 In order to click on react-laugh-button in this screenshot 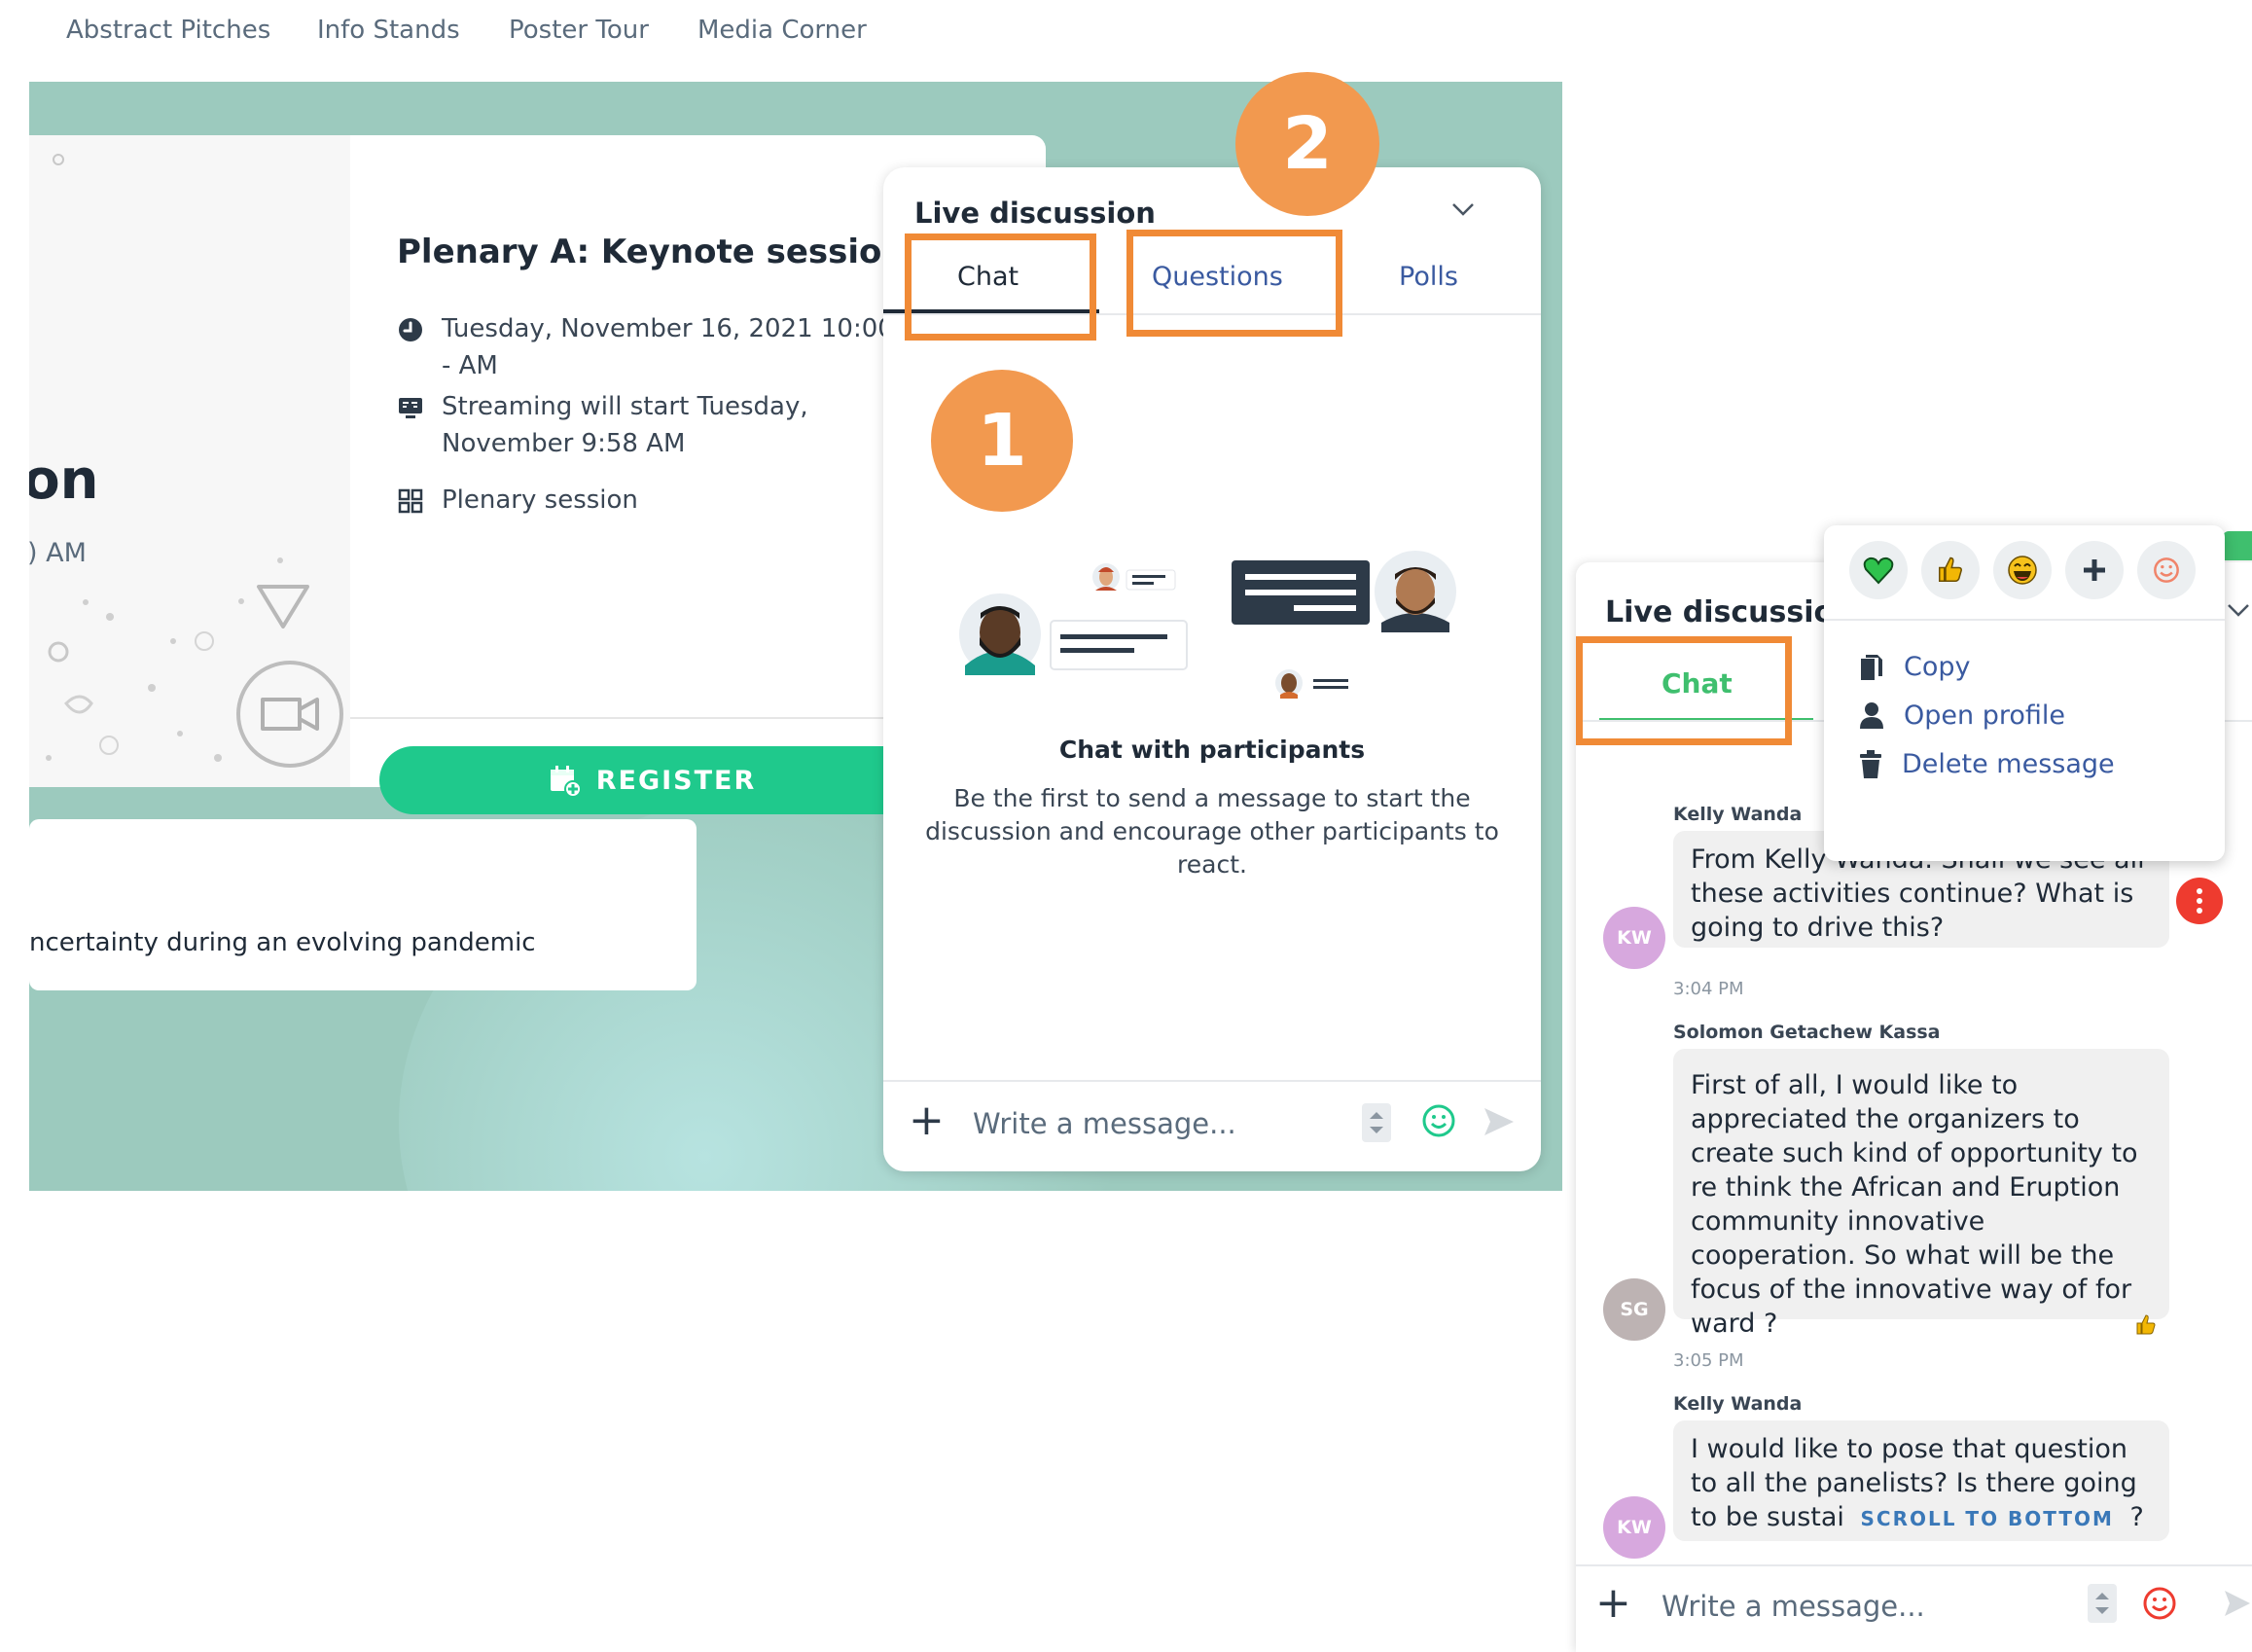, I will do `click(2022, 570)`.